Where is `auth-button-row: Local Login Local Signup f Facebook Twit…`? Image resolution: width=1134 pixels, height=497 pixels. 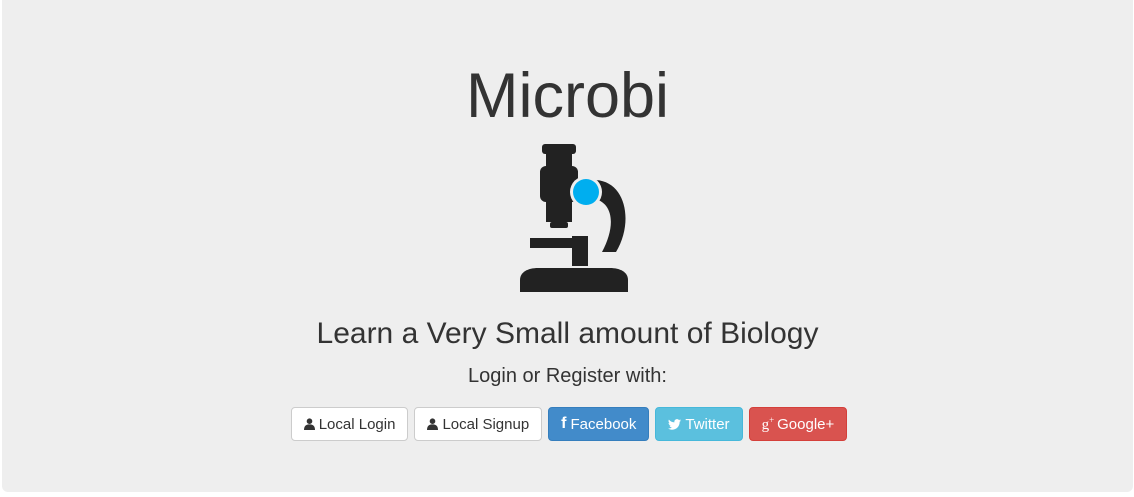 auth-button-row: Local Login Local Signup f Facebook Twit… is located at coordinates (567, 424).